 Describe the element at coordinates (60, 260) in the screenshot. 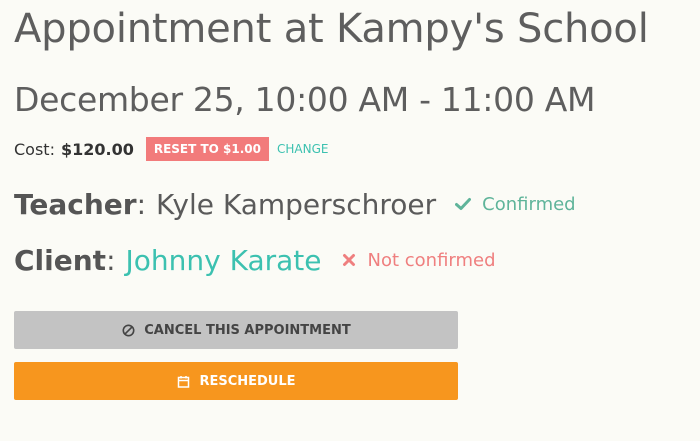

I see `client-label: Client` at that location.